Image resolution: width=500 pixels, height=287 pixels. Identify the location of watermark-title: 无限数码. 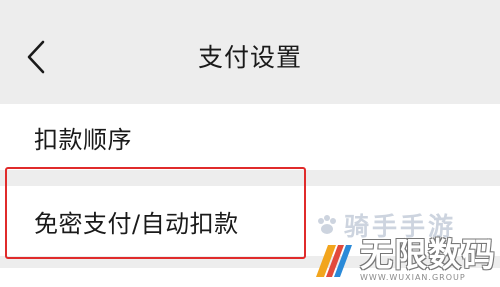
(428, 254).